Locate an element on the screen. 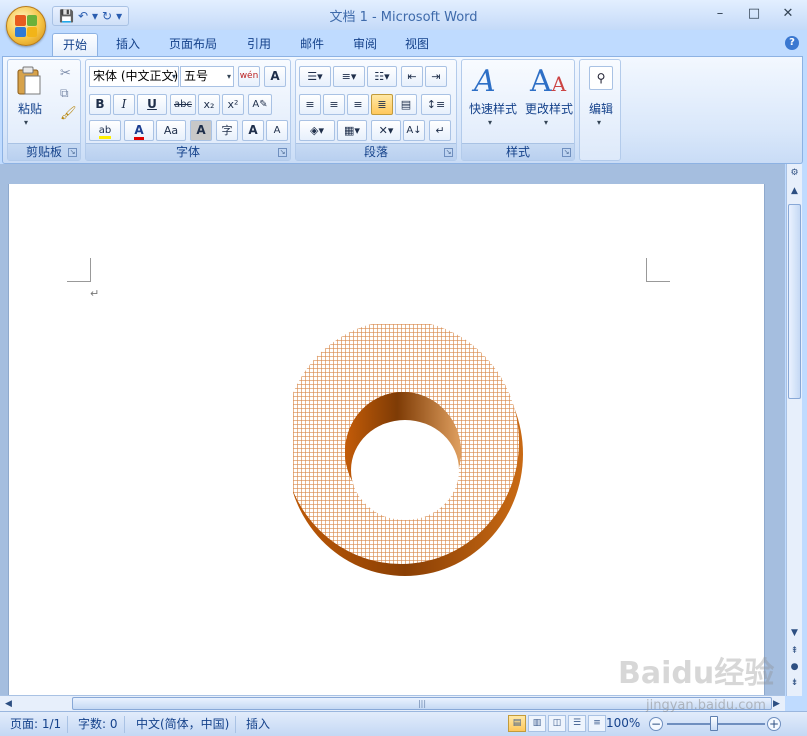 Image resolution: width=807 pixels, height=736 pixels. shrink-font-button: A is located at coordinates (277, 130).